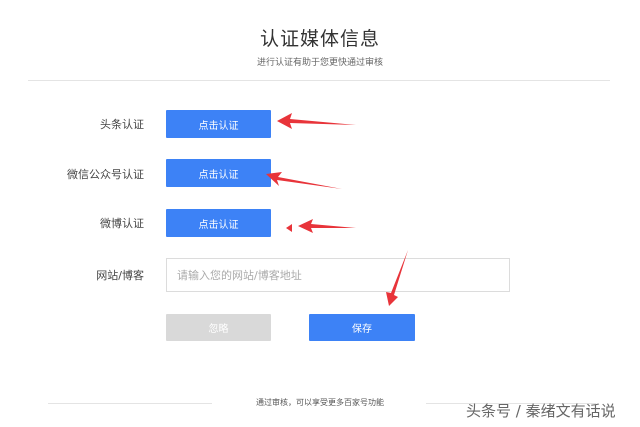 Image resolution: width=640 pixels, height=427 pixels. I want to click on arrow-toutiao-icon, so click(316, 121).